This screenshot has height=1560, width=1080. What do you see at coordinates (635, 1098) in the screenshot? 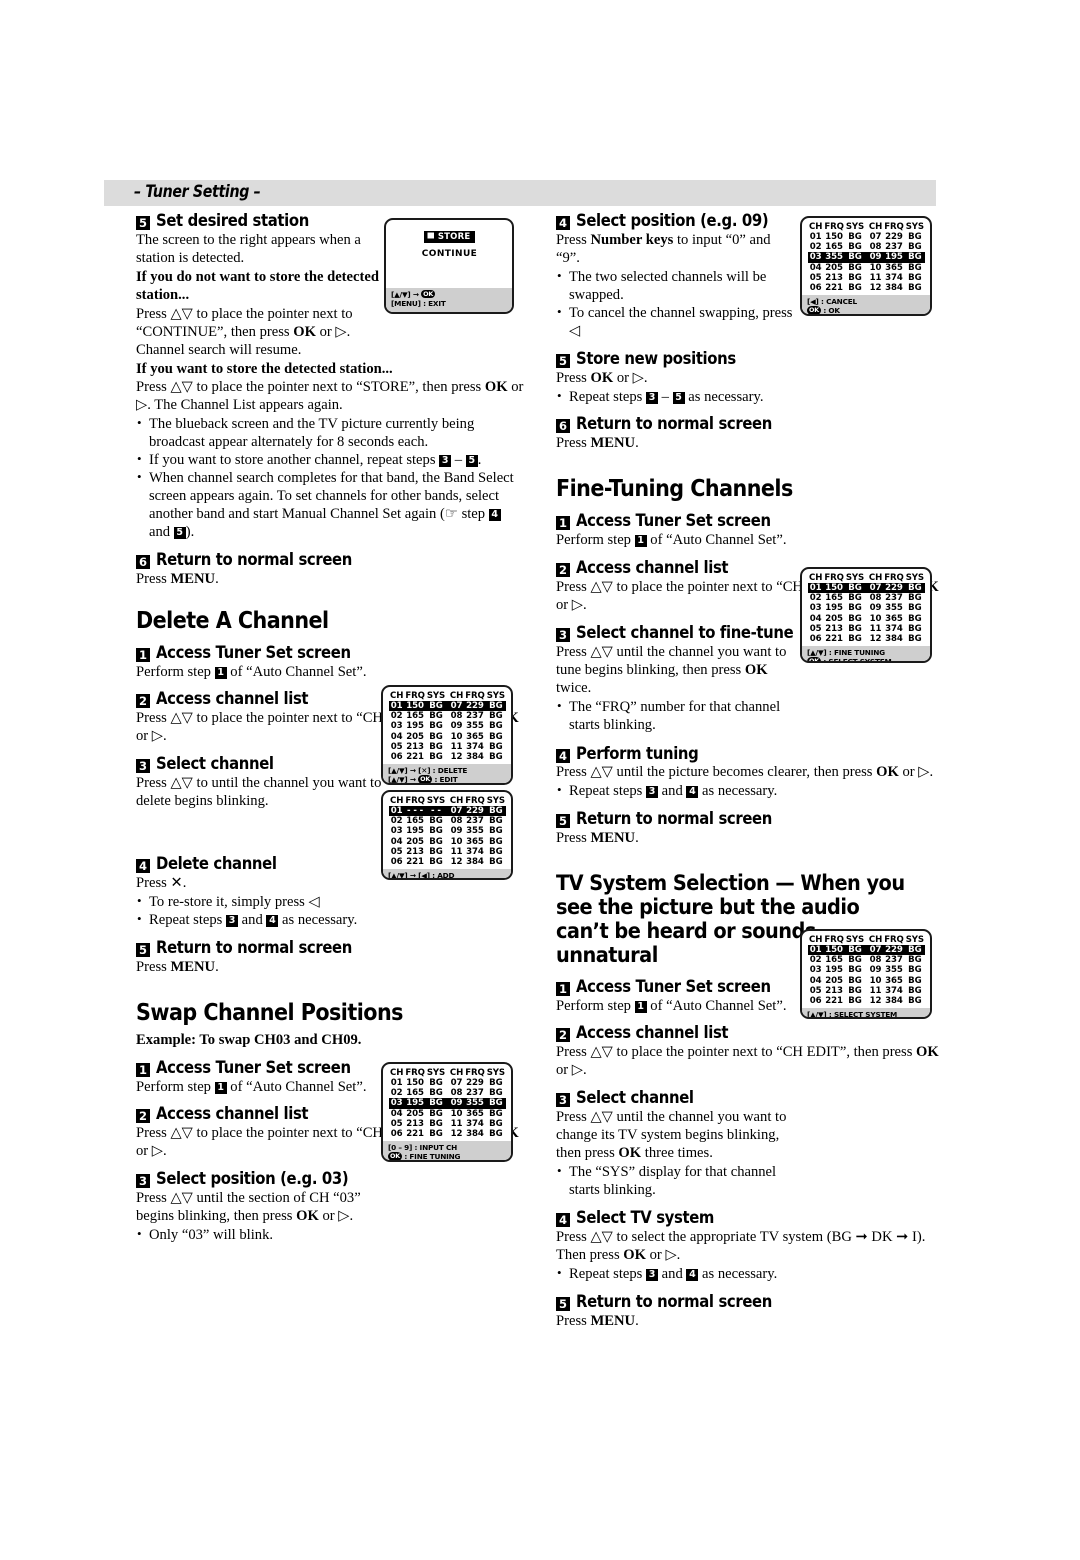
I see `step-label: Select channel` at bounding box center [635, 1098].